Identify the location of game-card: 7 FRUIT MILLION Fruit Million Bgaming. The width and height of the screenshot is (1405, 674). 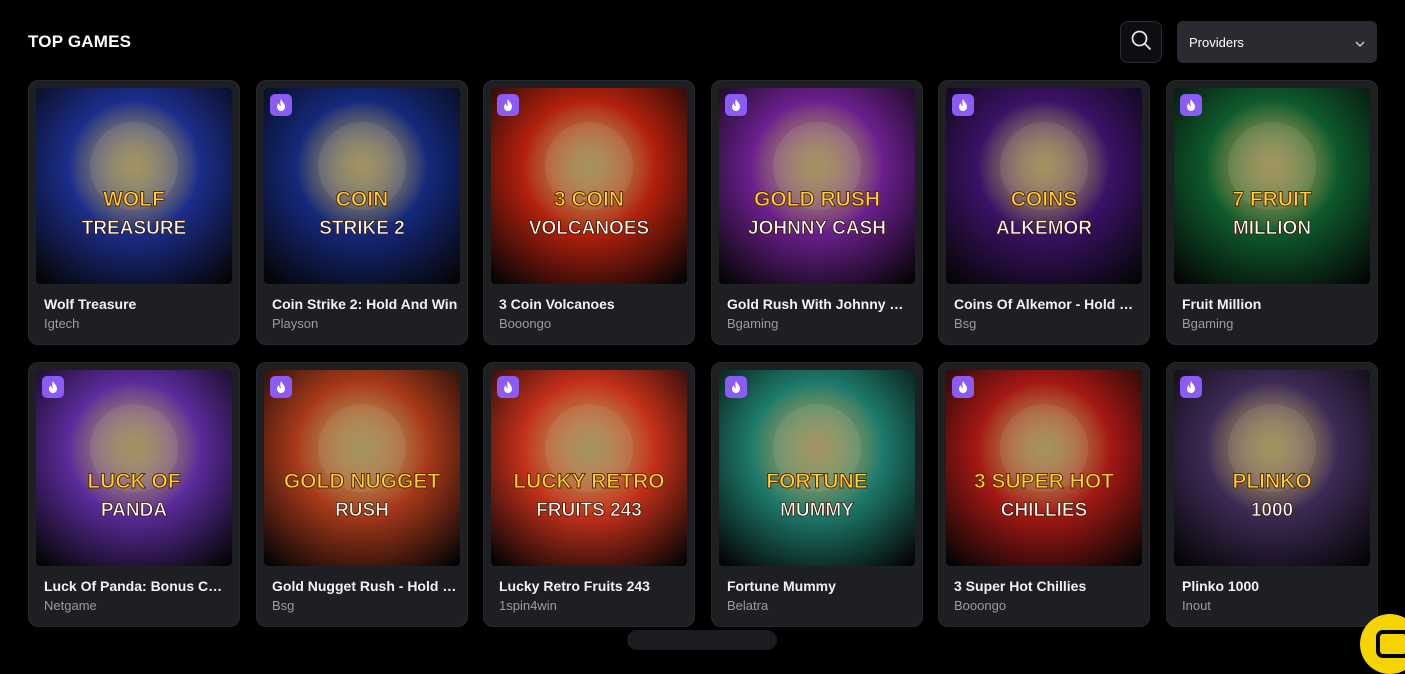
(1272, 212).